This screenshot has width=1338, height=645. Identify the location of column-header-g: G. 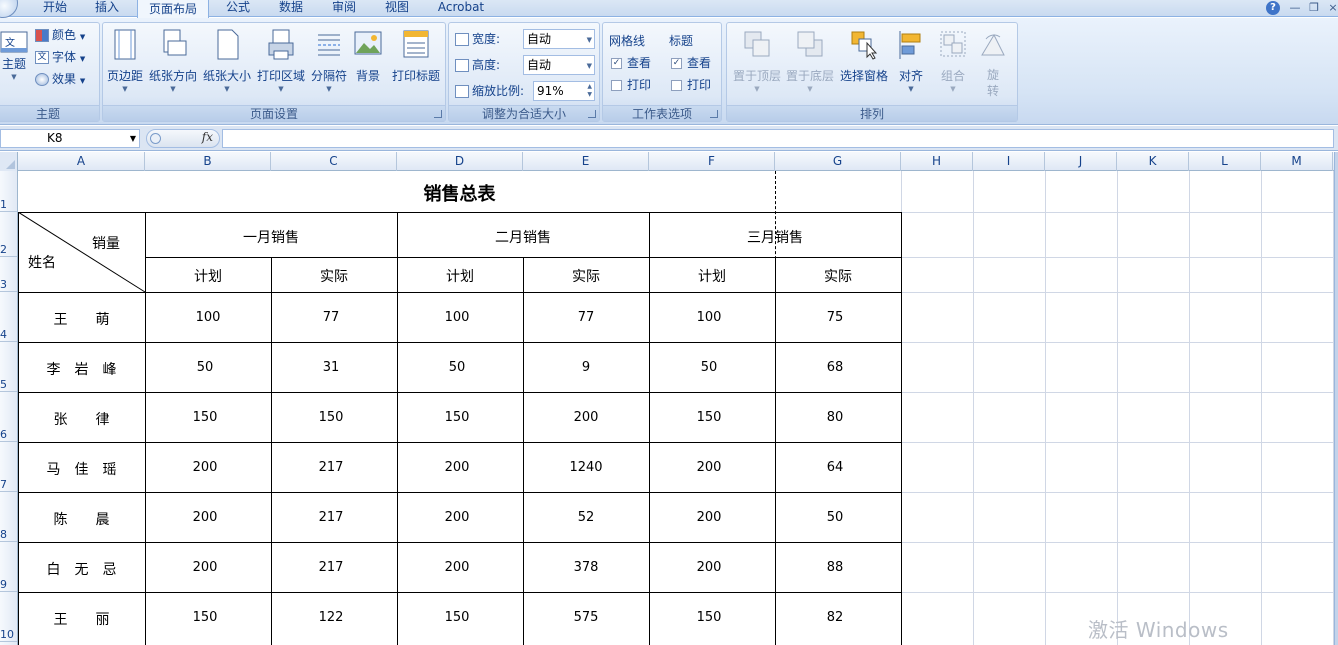
(838, 161).